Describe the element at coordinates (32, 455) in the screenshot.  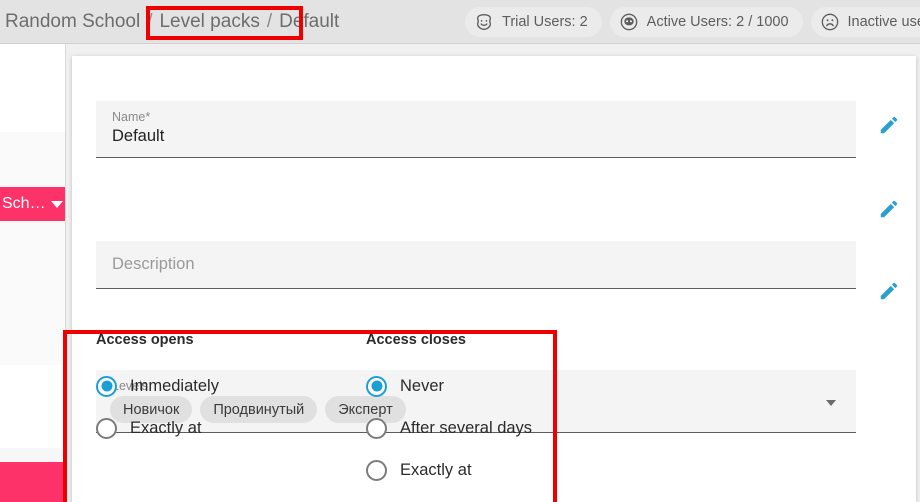
I see `sidebar-bottom-strip` at that location.